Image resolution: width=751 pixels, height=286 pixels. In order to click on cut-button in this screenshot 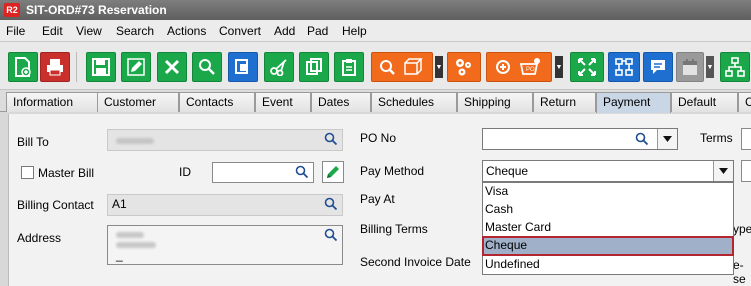, I will do `click(279, 67)`.